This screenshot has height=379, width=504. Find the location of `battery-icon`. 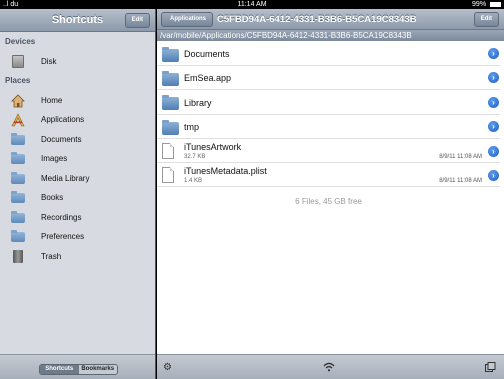

battery-icon is located at coordinates (495, 4).